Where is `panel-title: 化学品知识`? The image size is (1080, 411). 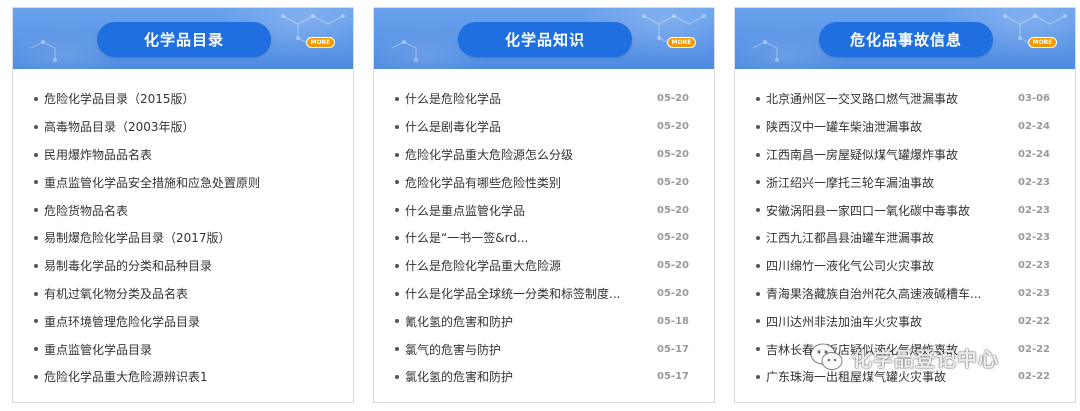 panel-title: 化学品知识 is located at coordinates (545, 39).